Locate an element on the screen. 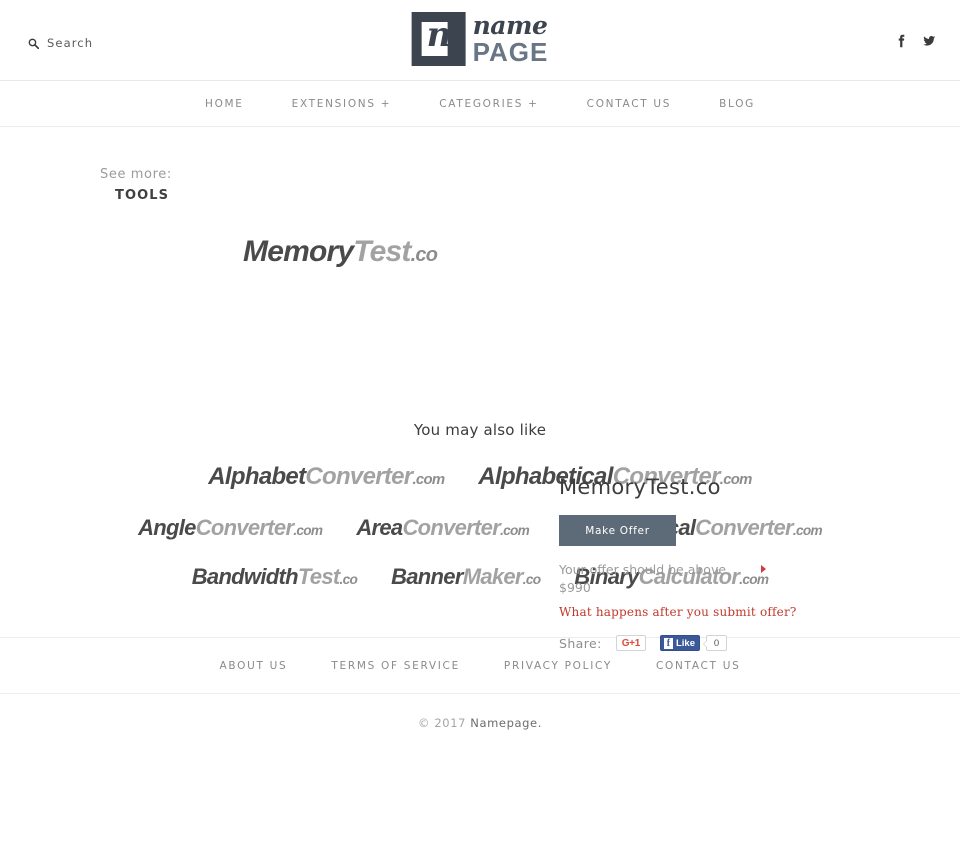 The height and width of the screenshot is (848, 960). google-plus-one-button: G+1 is located at coordinates (630, 643).